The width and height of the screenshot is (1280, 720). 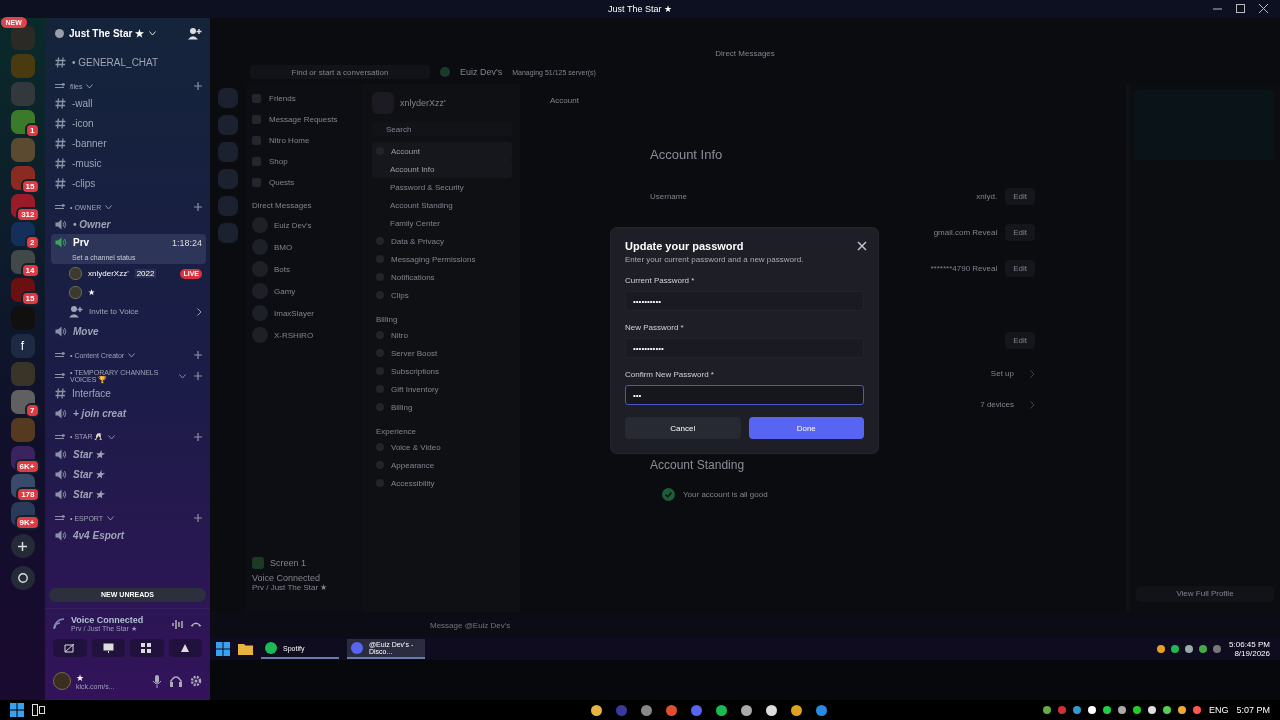 What do you see at coordinates (92, 224) in the screenshot?
I see `voice-channel: • Owner` at bounding box center [92, 224].